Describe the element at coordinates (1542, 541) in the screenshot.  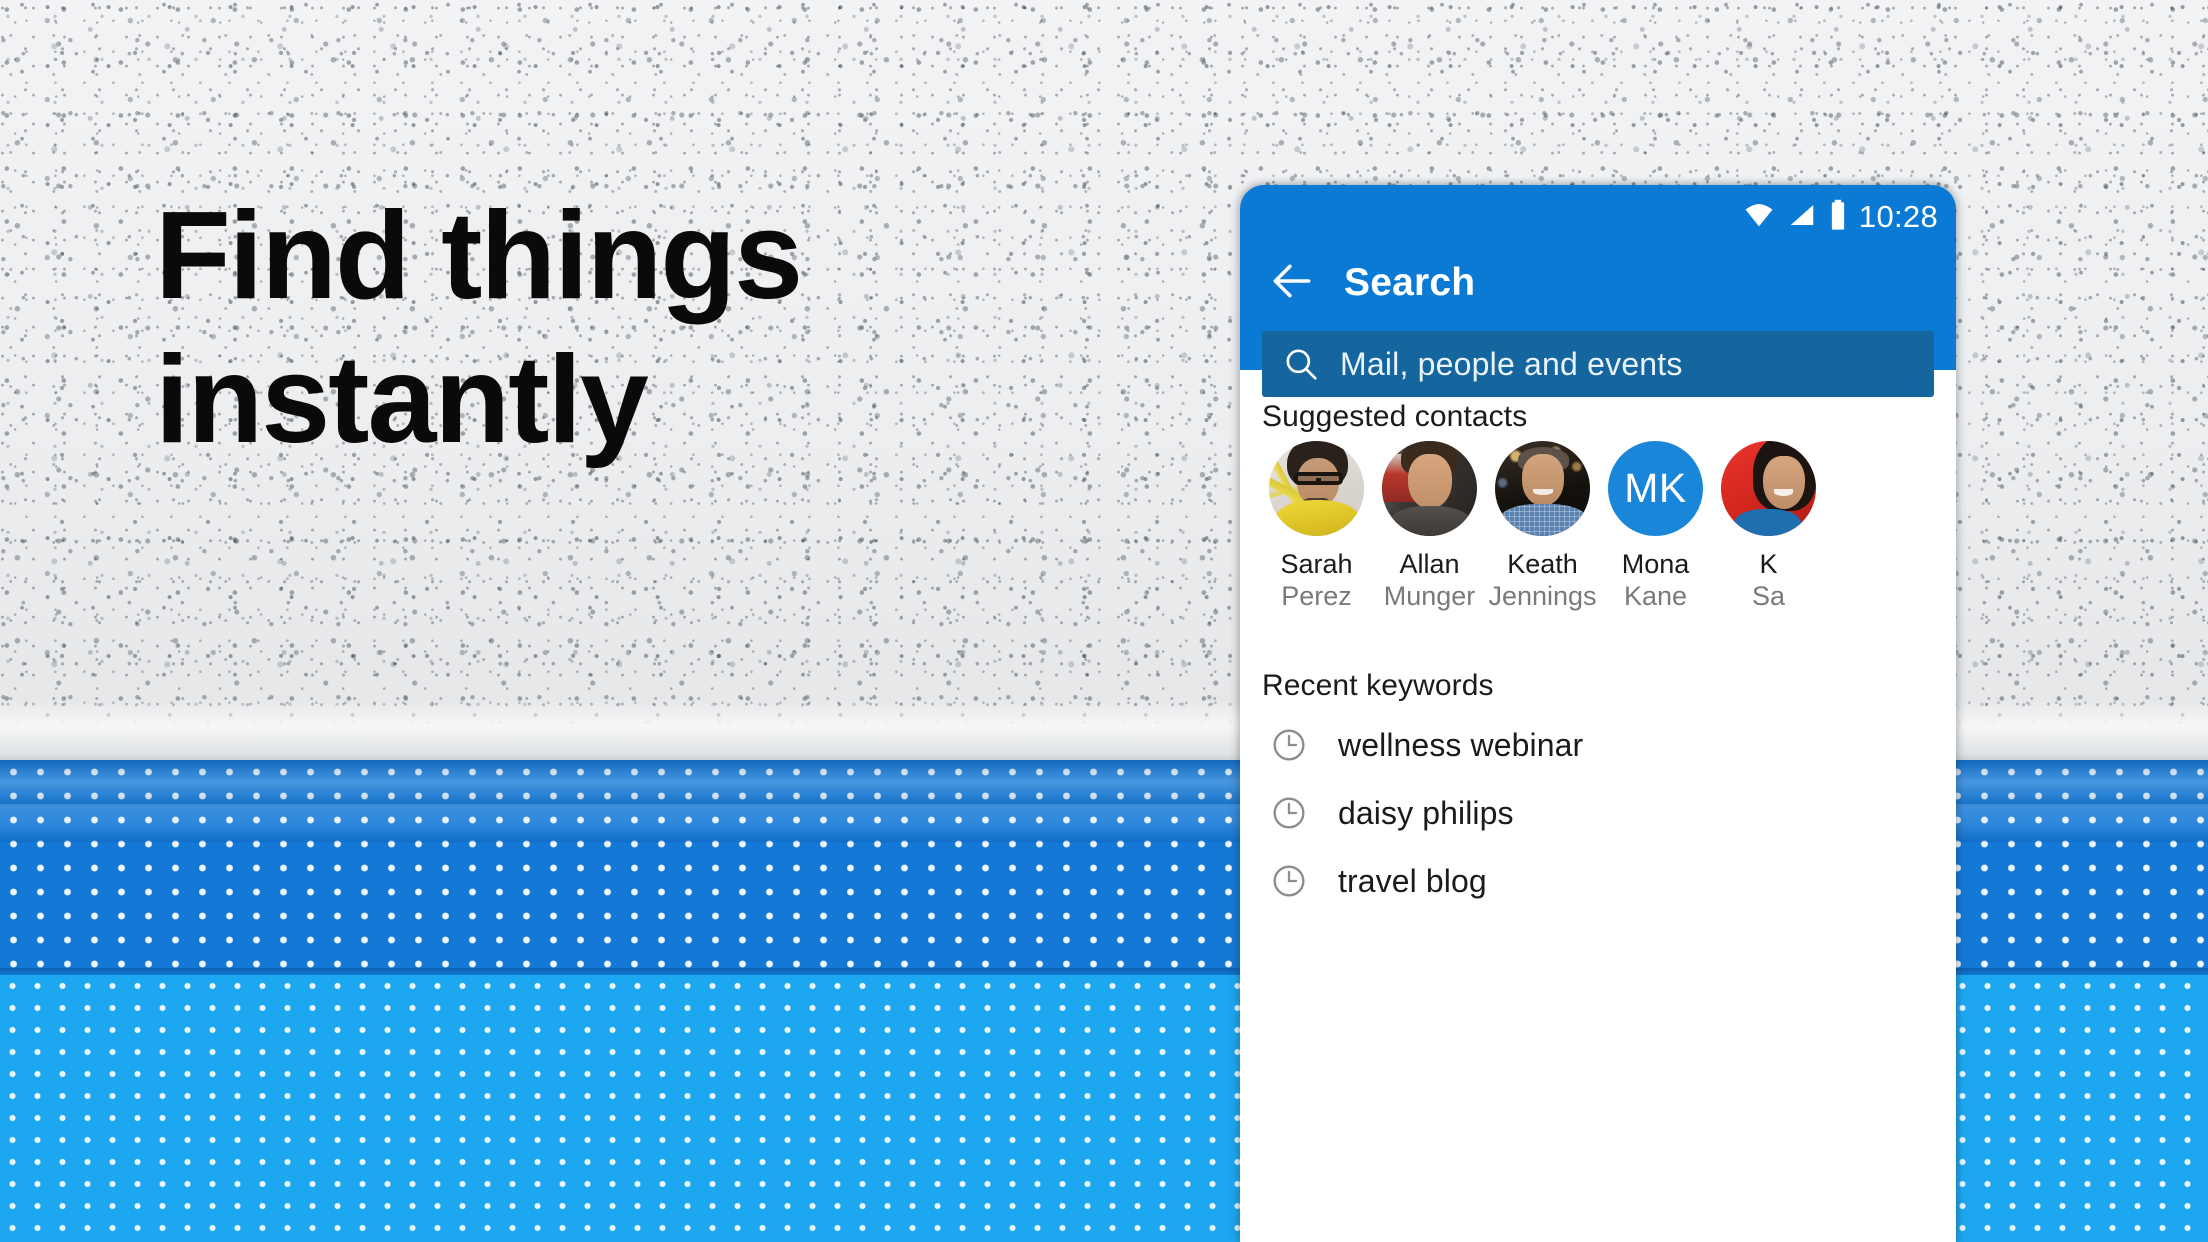
I see `contact-item: Keath Jennings` at that location.